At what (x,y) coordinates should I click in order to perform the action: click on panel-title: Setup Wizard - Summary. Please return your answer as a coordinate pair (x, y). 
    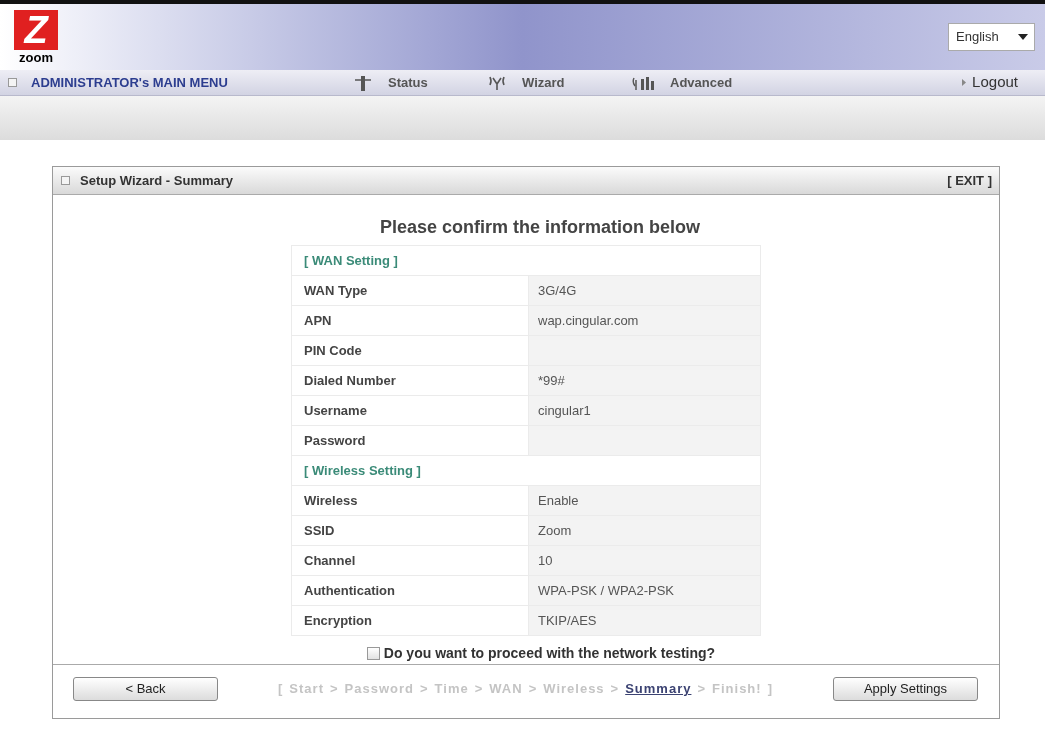
    Looking at the image, I should click on (157, 180).